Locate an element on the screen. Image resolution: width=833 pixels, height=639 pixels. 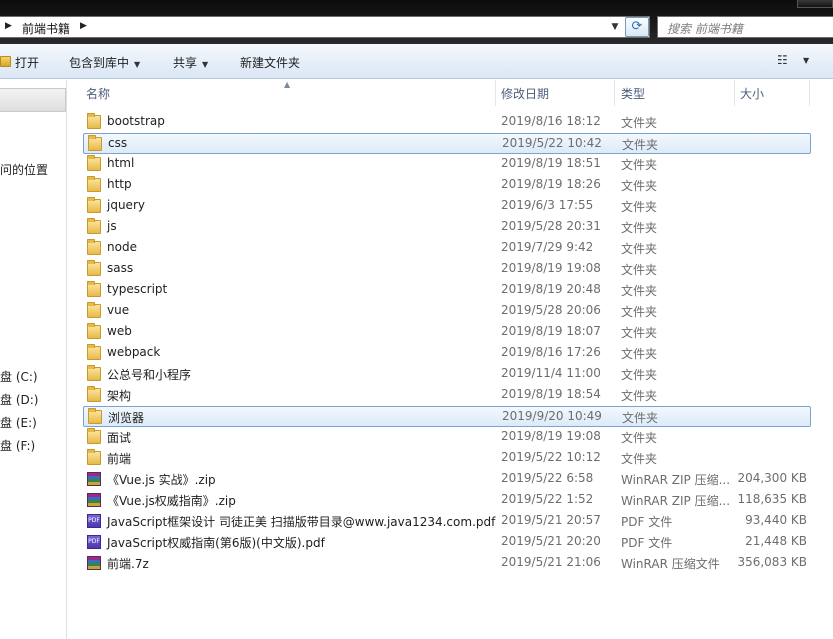
file-name: 前端 is located at coordinates (119, 459).